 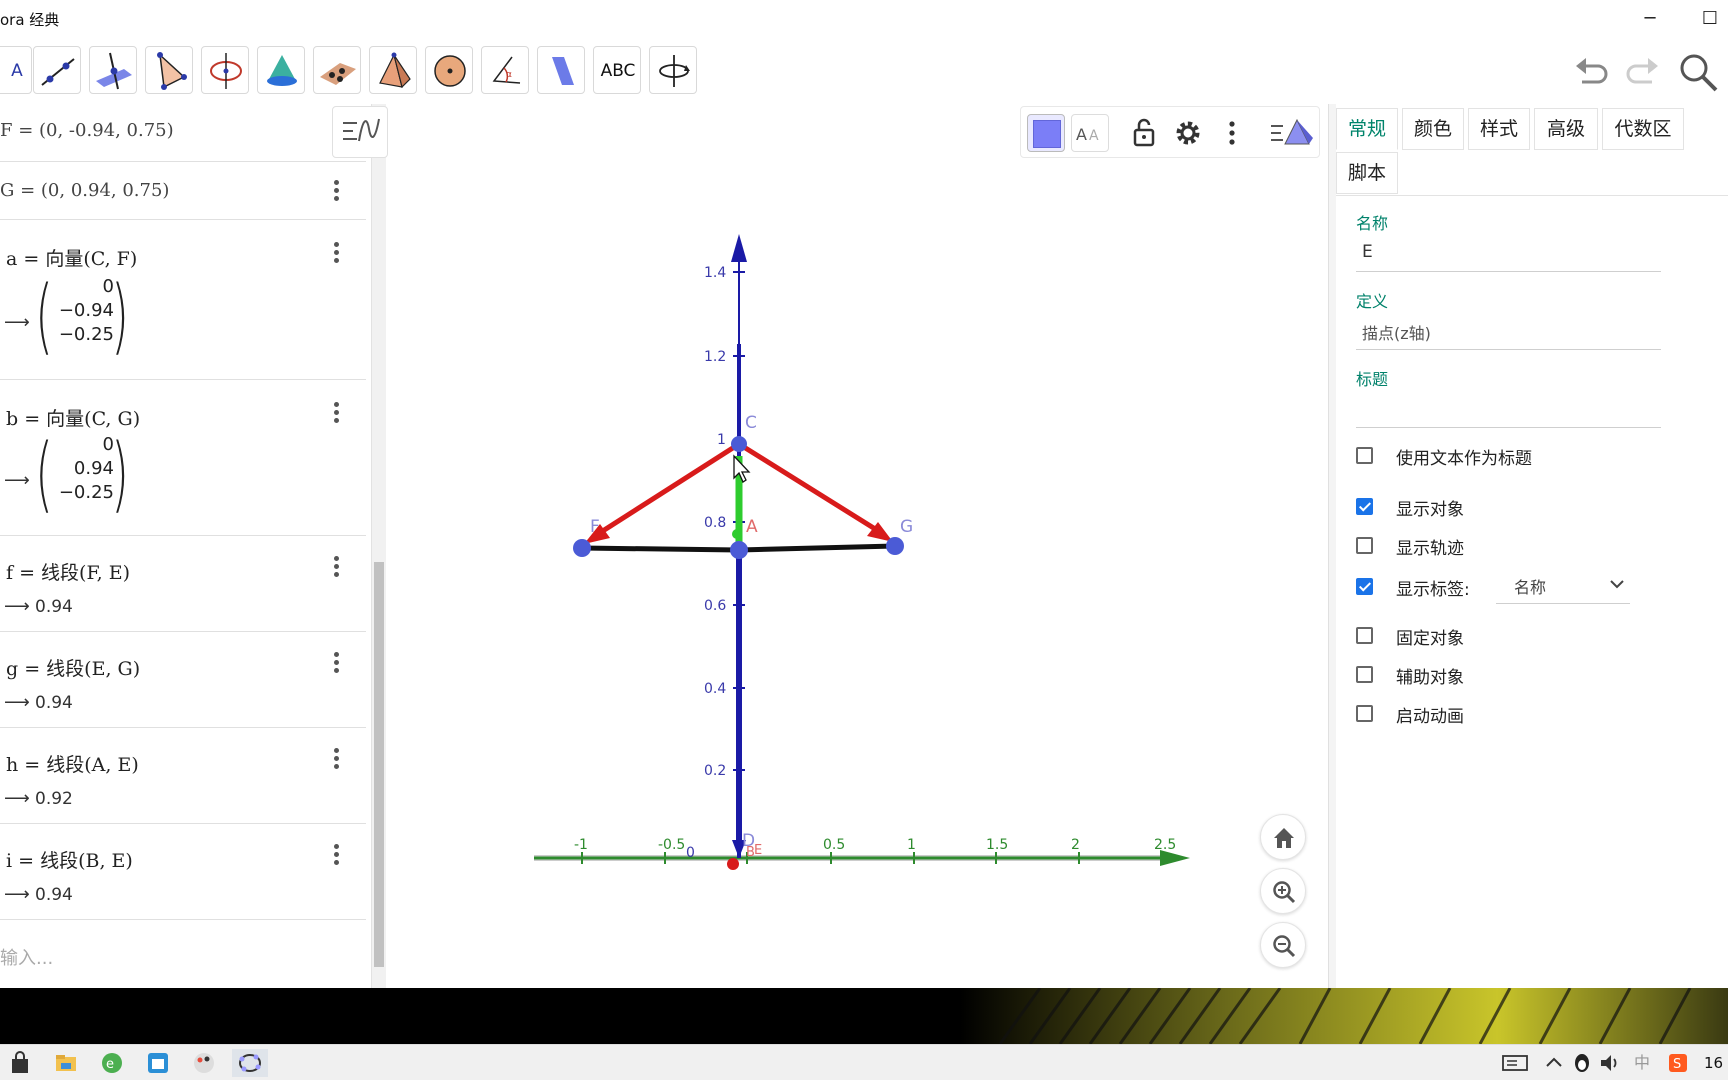 What do you see at coordinates (1291, 133) in the screenshot?
I see `view-menu-button` at bounding box center [1291, 133].